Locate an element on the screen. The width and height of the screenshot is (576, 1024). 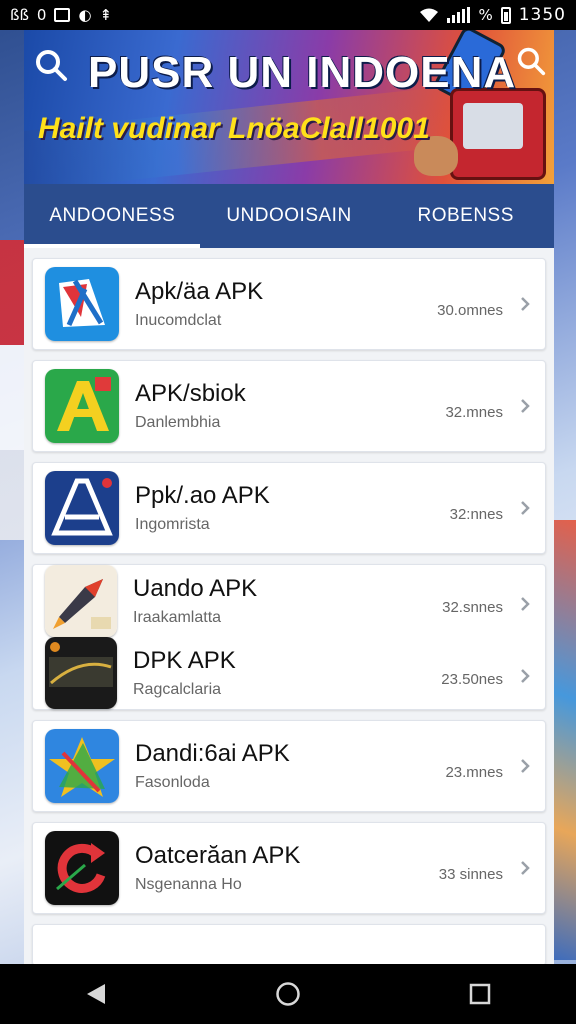
status-text: ßß is located at coordinates (19, 15).